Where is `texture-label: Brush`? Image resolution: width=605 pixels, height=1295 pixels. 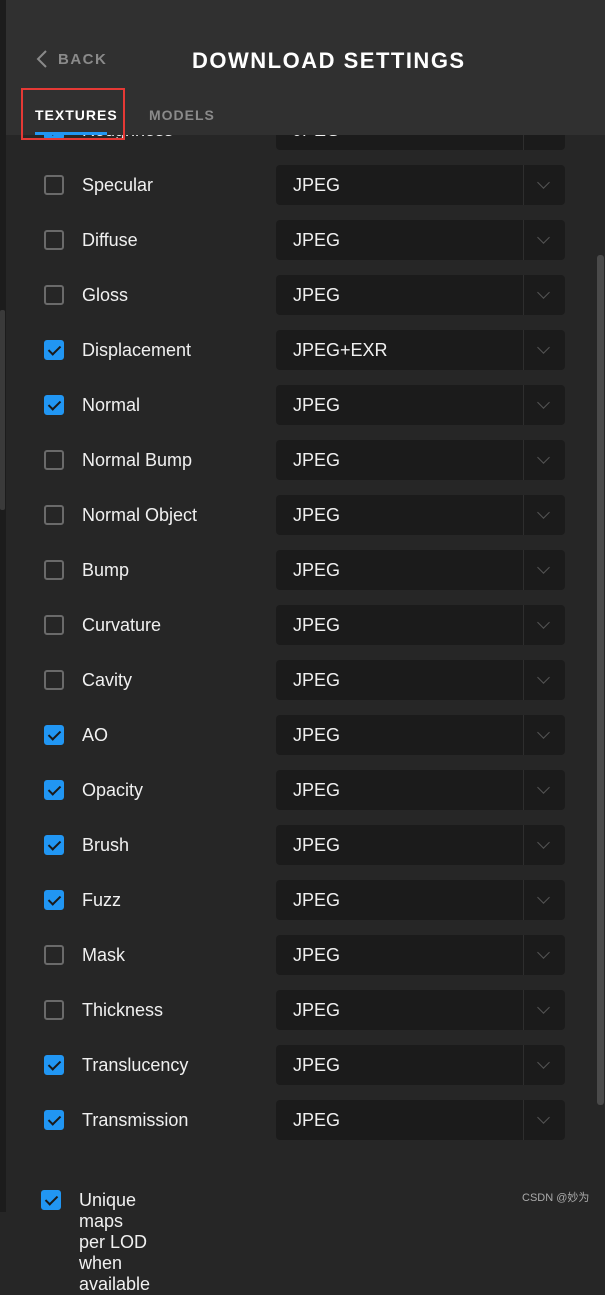
texture-label: Brush is located at coordinates (106, 845).